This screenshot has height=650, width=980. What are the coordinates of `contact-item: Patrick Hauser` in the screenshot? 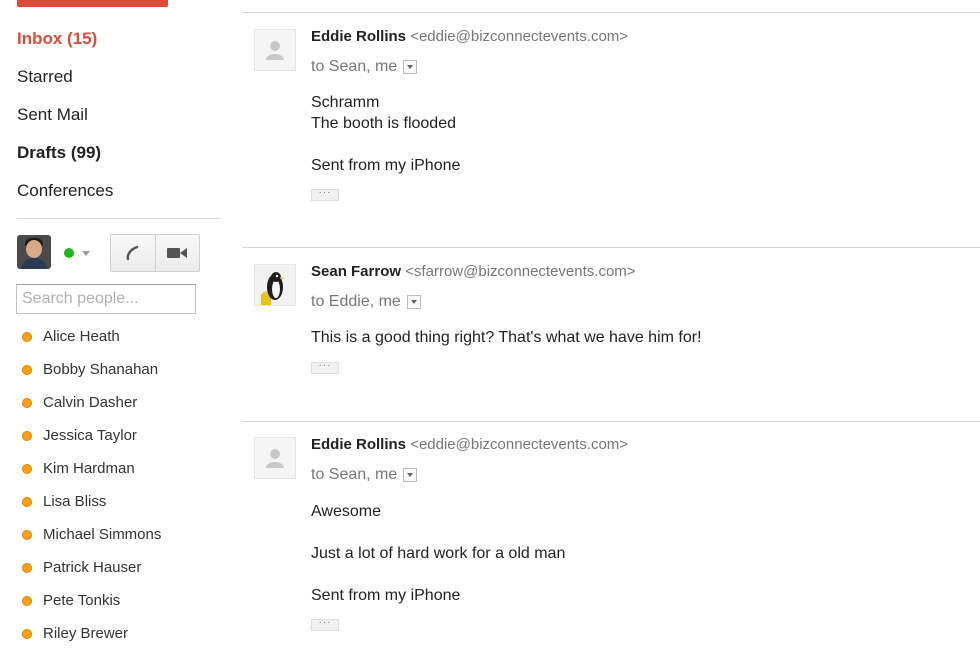 It's located at (122, 567).